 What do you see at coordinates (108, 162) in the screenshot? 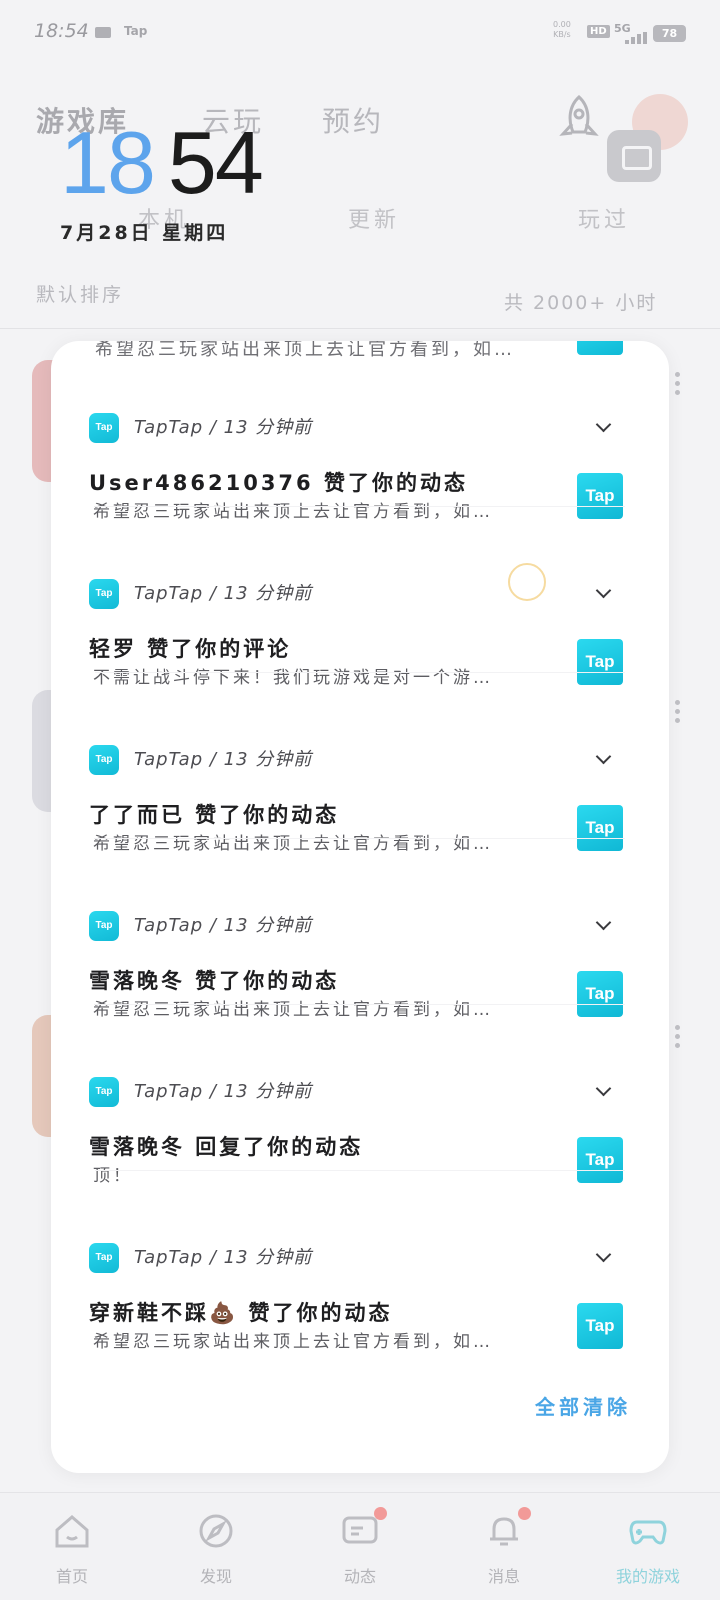
I see `clock-hours: 18` at bounding box center [108, 162].